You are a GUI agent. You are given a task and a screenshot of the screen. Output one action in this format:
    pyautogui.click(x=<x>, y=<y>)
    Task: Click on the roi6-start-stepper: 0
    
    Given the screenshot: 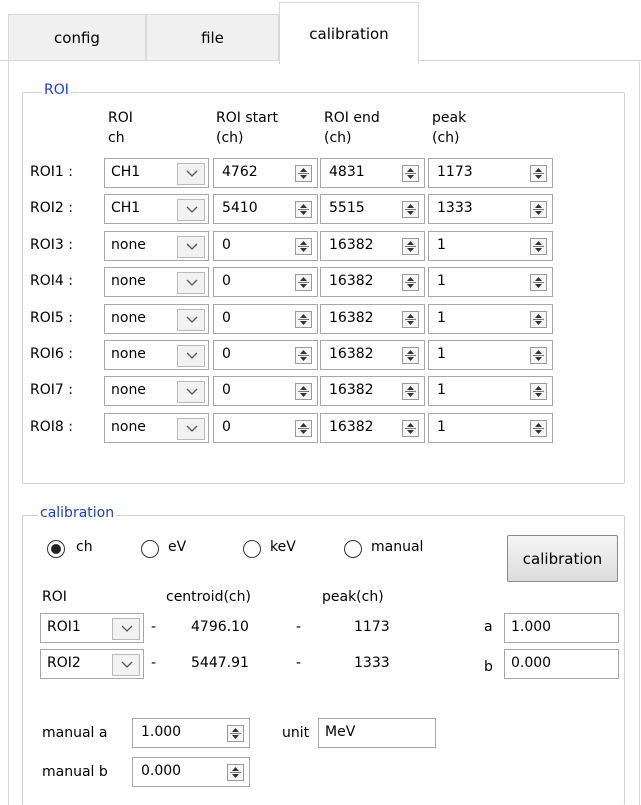 What is the action you would take?
    pyautogui.click(x=265, y=355)
    